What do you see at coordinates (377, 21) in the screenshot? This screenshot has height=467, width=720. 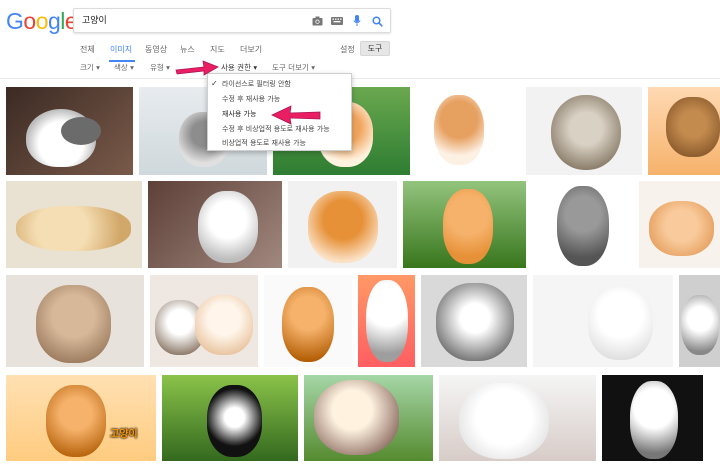 I see `search-icon` at bounding box center [377, 21].